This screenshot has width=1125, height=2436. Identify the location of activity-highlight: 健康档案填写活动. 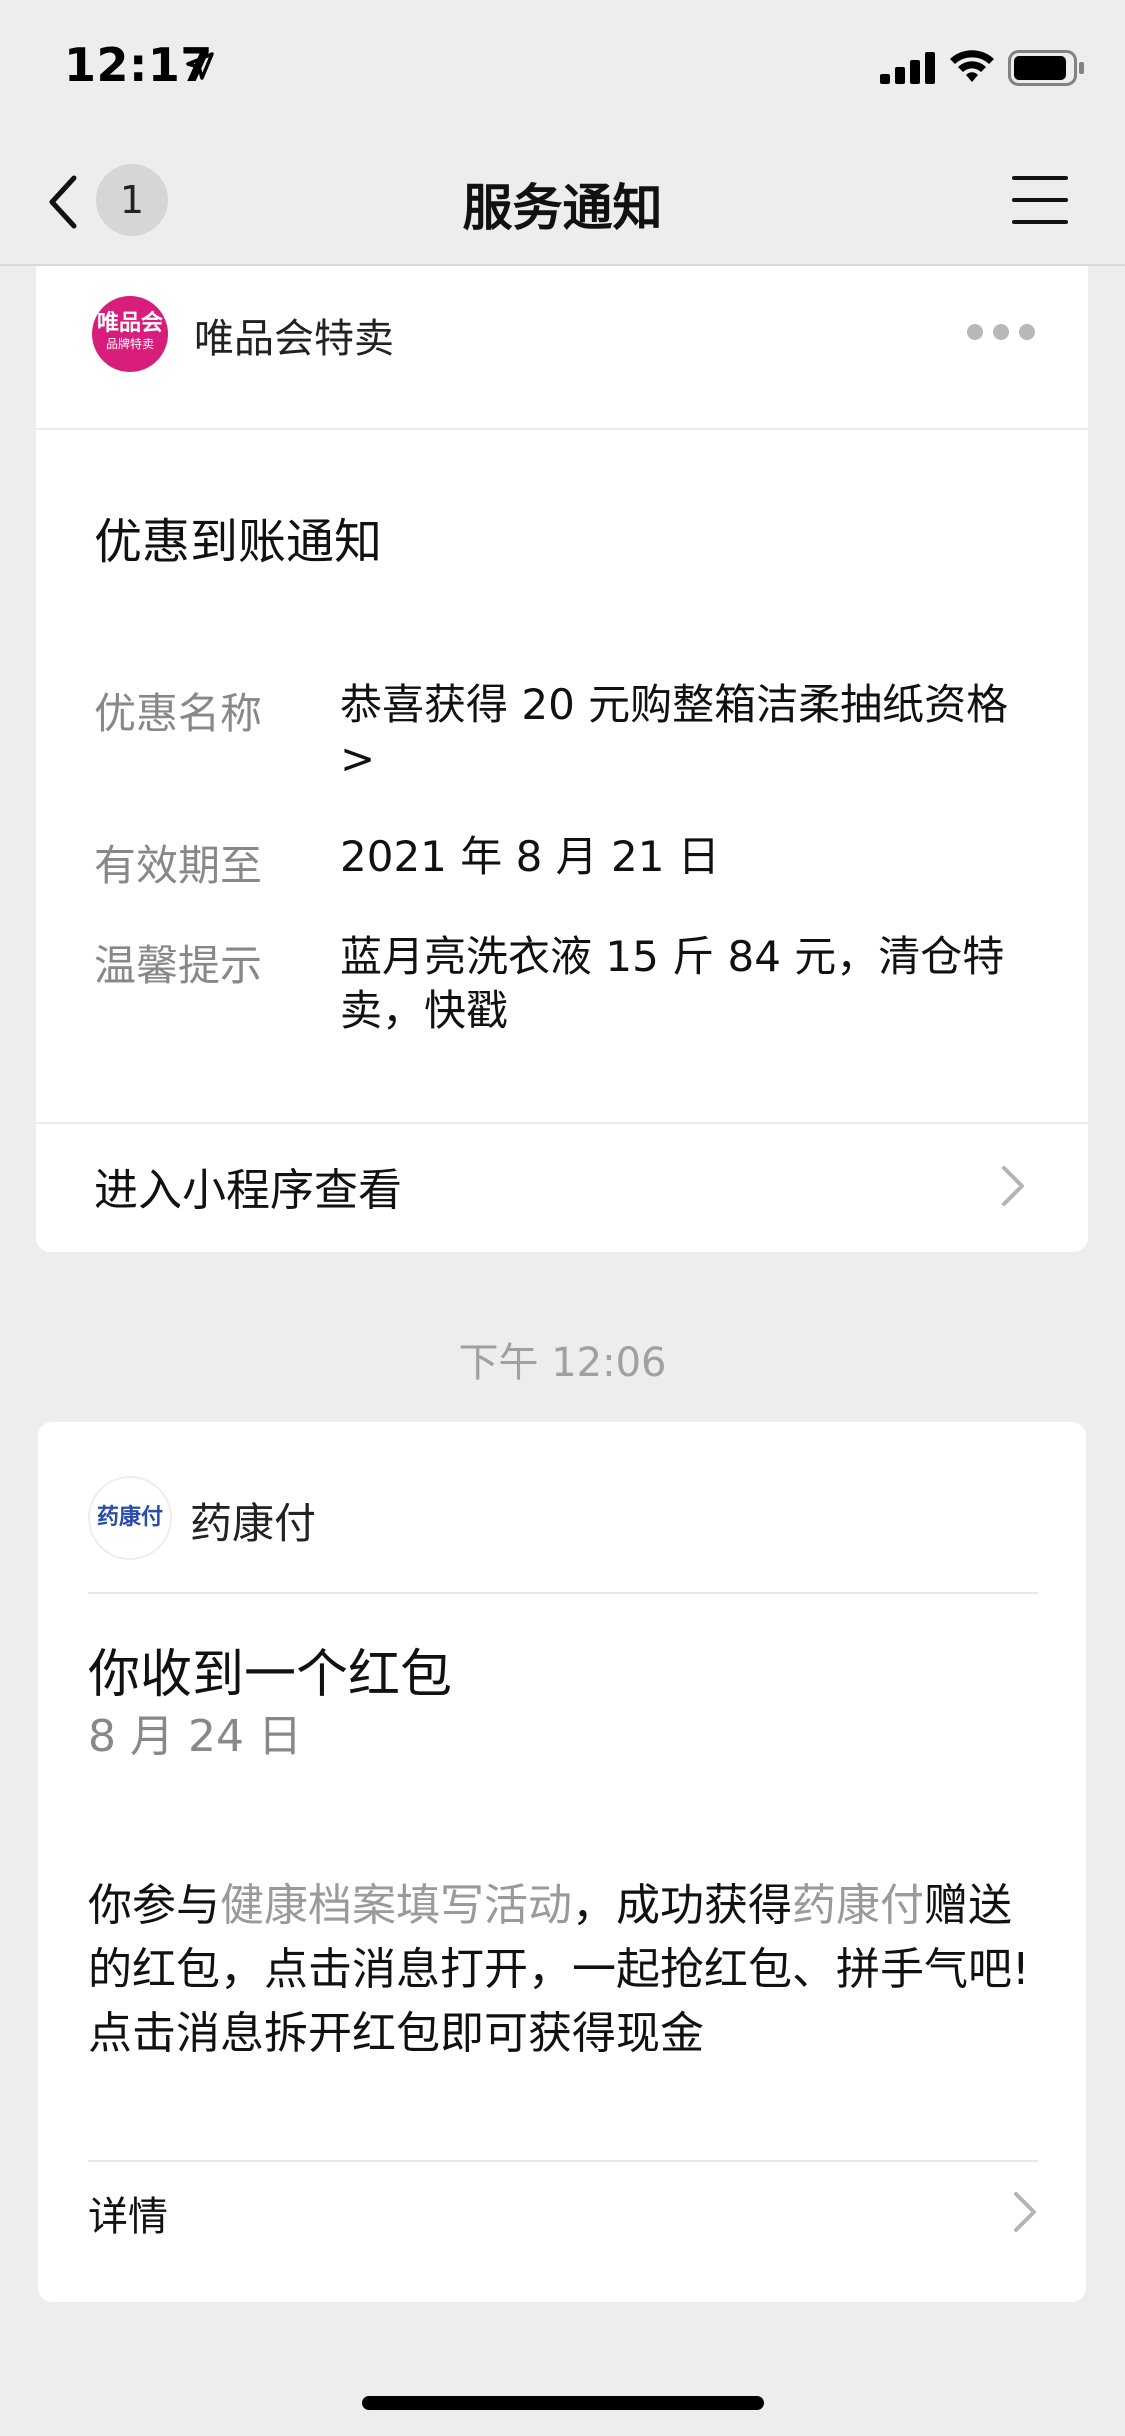
(396, 1905).